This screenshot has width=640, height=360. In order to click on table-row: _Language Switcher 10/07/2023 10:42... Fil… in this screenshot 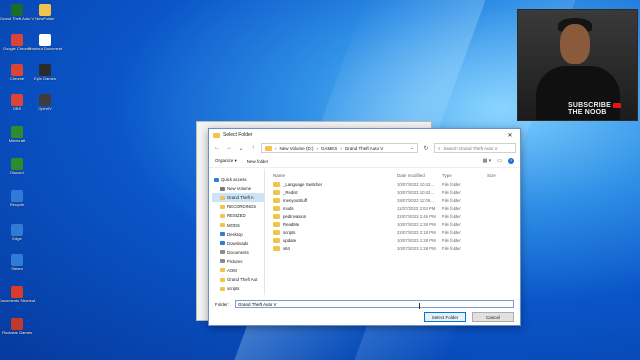, I will do `click(394, 184)`.